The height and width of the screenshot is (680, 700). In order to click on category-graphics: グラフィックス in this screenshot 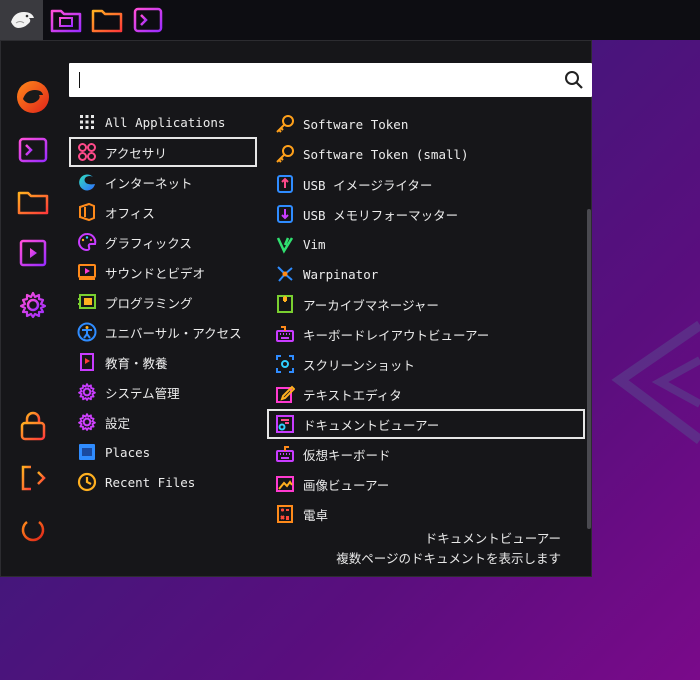, I will do `click(163, 242)`.